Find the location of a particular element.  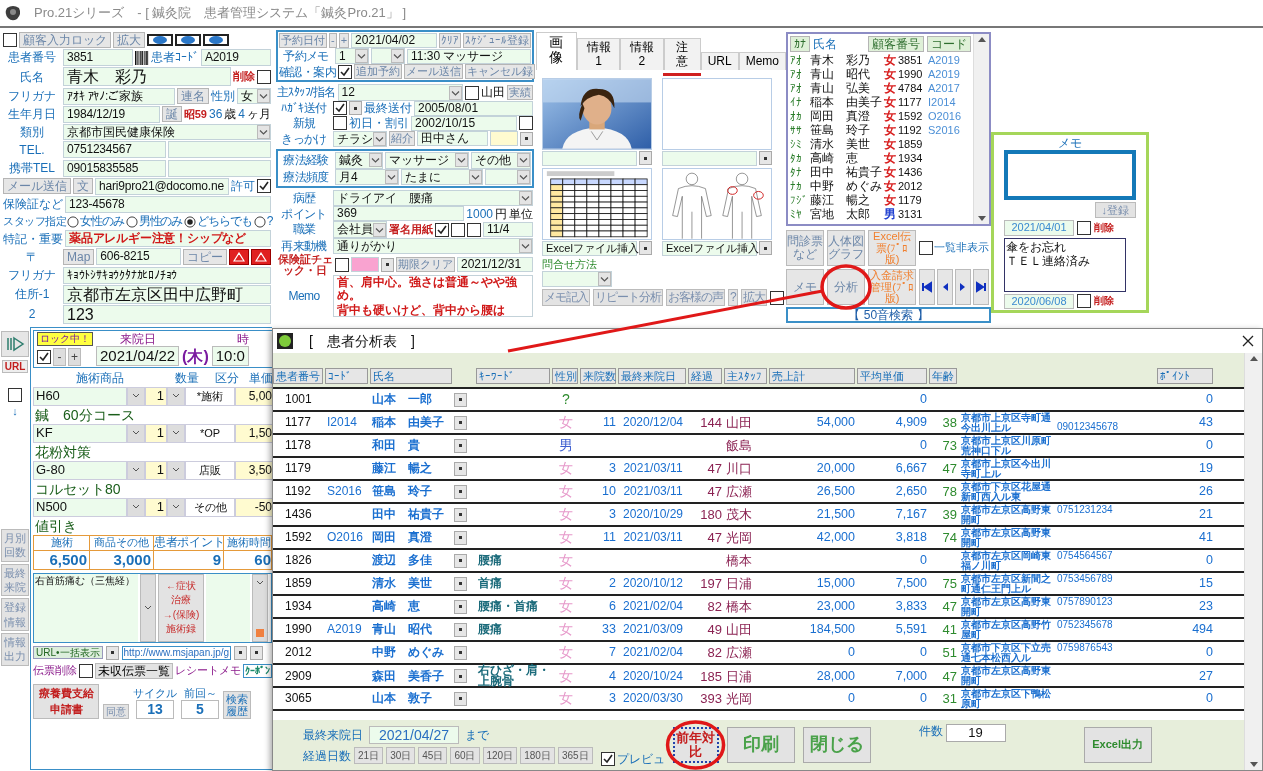

column-header: 最終来院日 is located at coordinates (652, 375).